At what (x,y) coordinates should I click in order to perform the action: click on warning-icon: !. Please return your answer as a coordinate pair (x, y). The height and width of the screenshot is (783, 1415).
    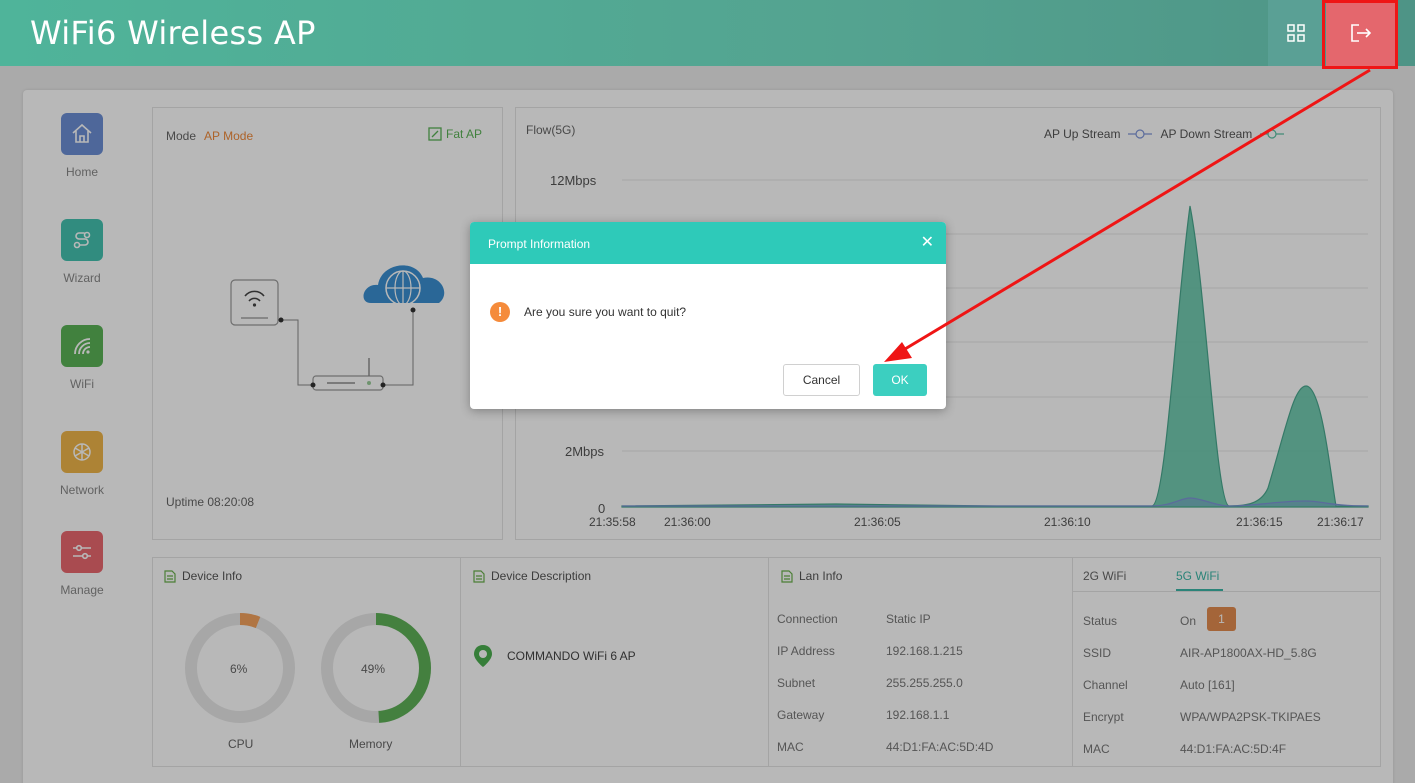
    Looking at the image, I should click on (500, 312).